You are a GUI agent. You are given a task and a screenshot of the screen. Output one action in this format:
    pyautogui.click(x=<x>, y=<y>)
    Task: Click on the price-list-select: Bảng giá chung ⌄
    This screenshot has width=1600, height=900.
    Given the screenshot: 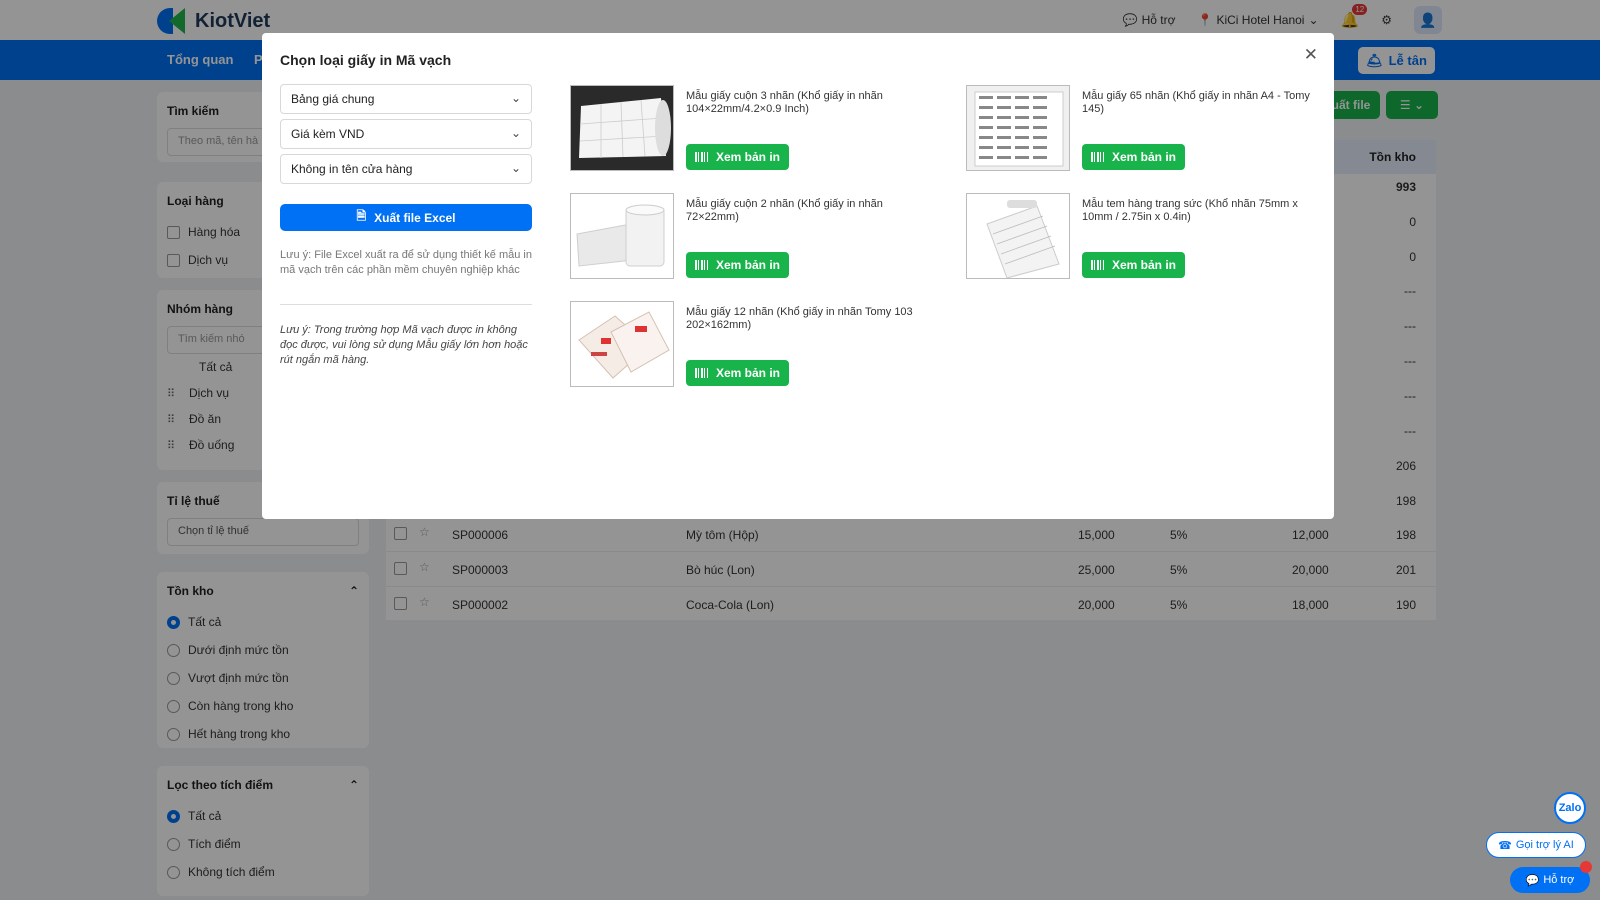 What is the action you would take?
    pyautogui.click(x=406, y=99)
    